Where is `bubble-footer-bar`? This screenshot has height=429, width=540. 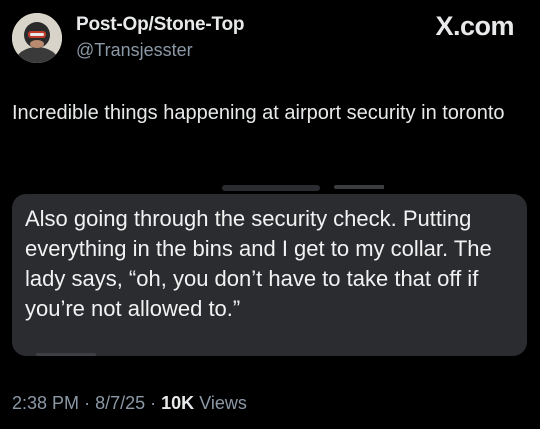 bubble-footer-bar is located at coordinates (66, 354).